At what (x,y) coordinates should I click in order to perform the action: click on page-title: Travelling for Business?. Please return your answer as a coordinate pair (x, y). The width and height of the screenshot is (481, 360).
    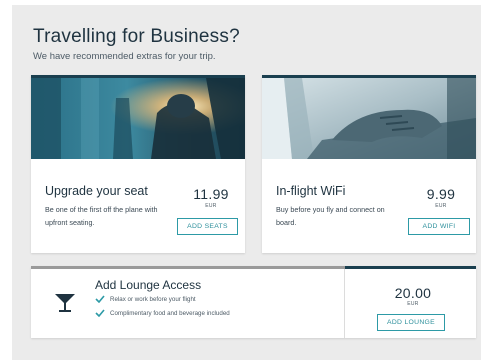
    Looking at the image, I should click on (136, 36).